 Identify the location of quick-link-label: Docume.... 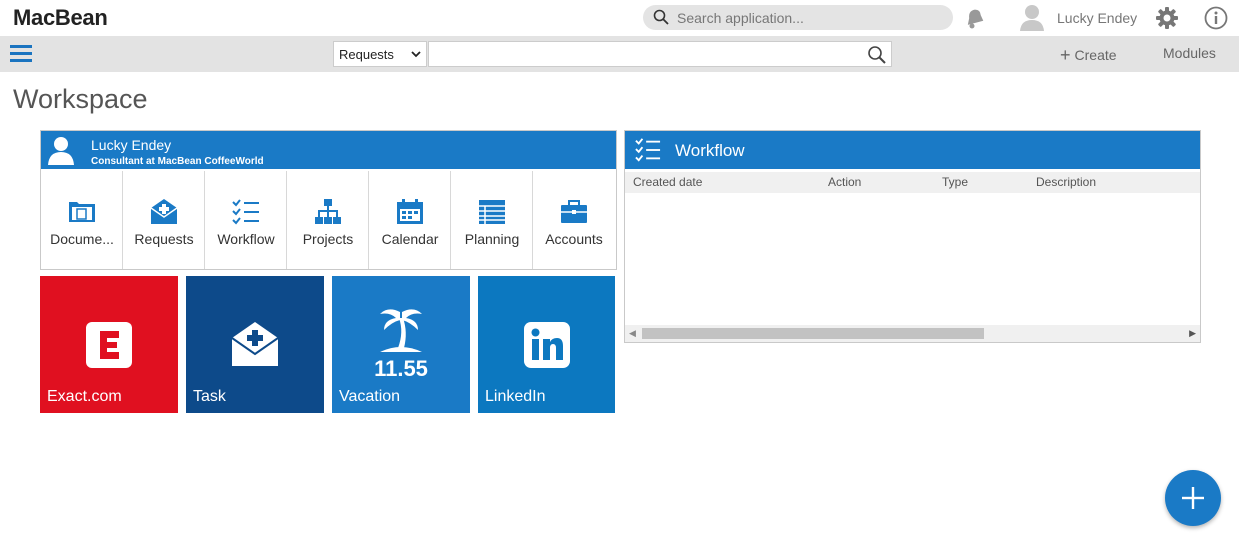
(82, 239).